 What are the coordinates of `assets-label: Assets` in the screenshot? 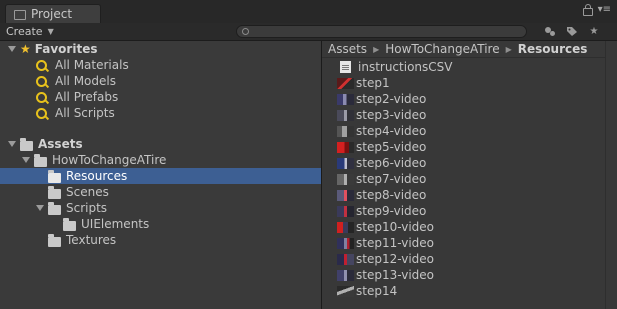 It's located at (60, 144).